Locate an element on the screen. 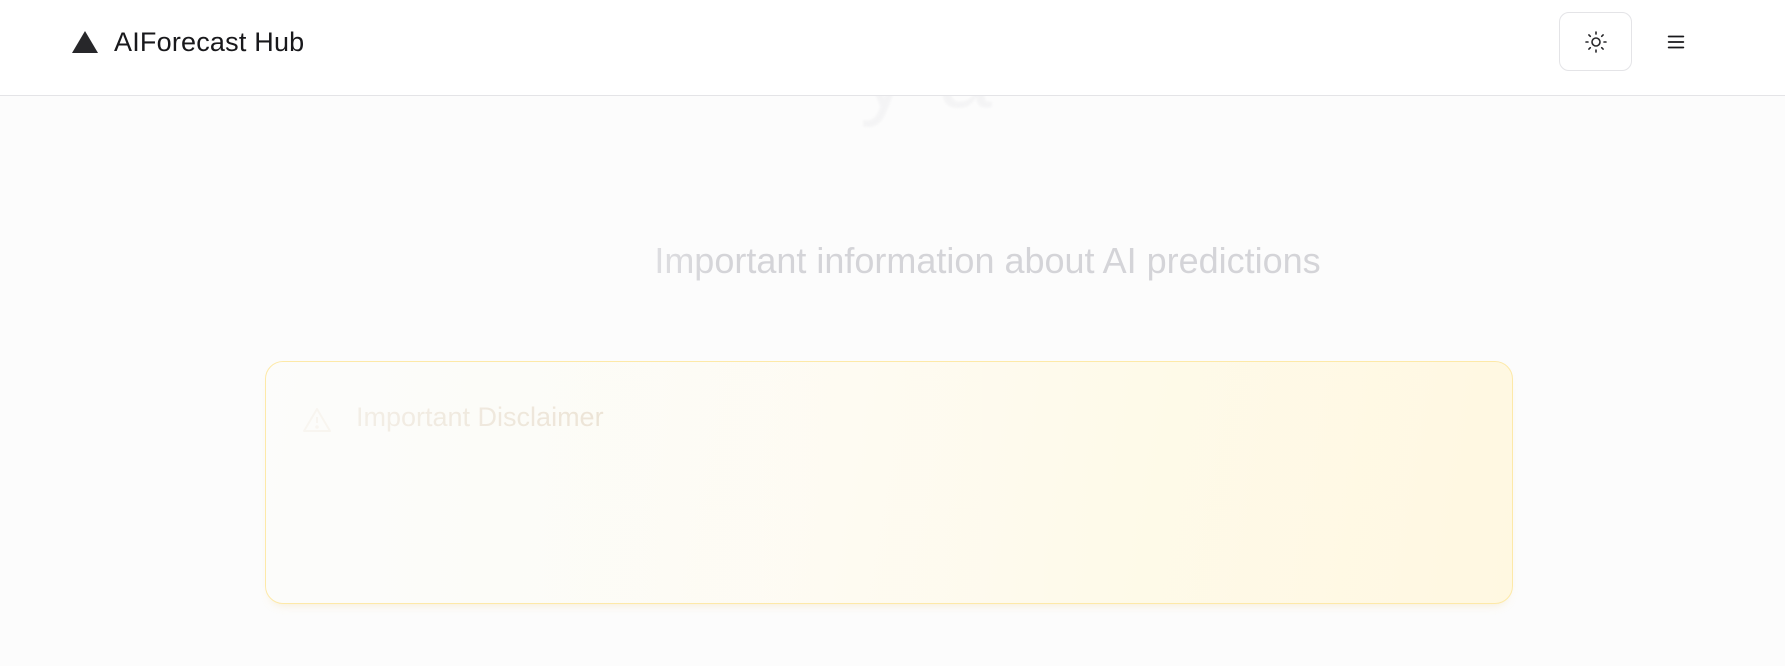 The width and height of the screenshot is (1785, 666). disclaimer-title: Important Disclaimer is located at coordinates (480, 417).